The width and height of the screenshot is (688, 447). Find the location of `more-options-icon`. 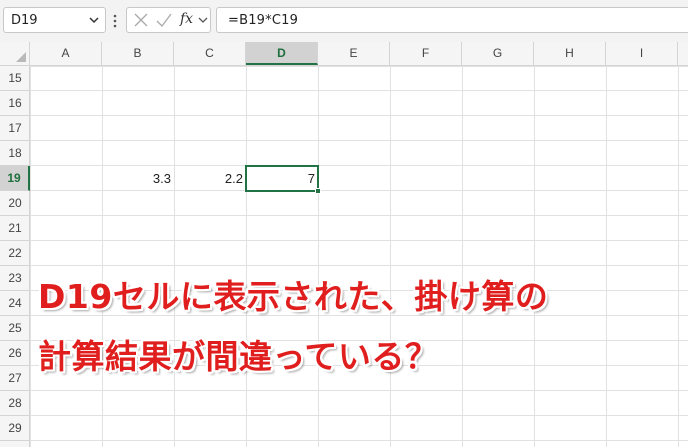

more-options-icon is located at coordinates (115, 21).